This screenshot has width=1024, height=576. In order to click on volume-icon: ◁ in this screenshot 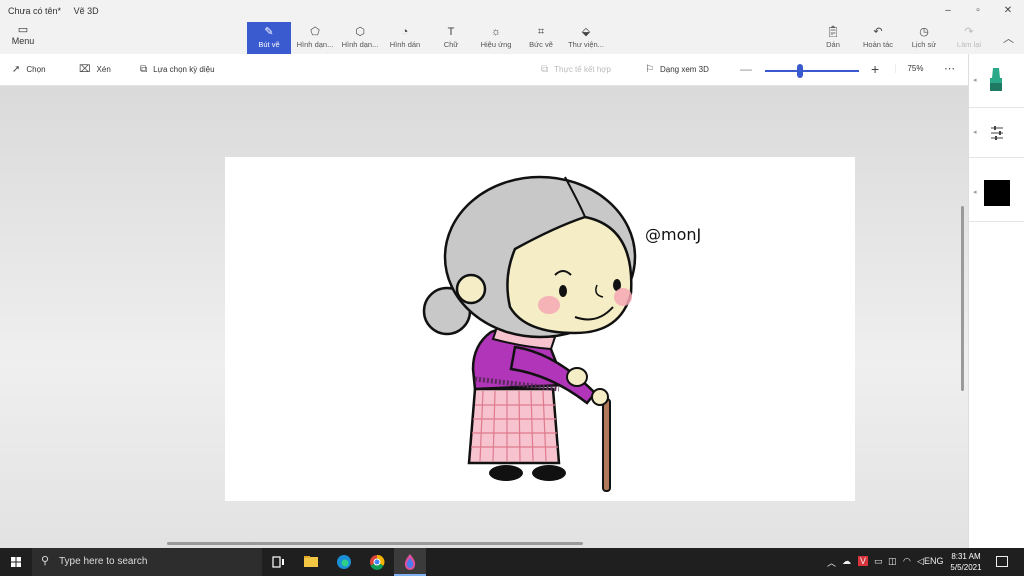, I will do `click(920, 561)`.